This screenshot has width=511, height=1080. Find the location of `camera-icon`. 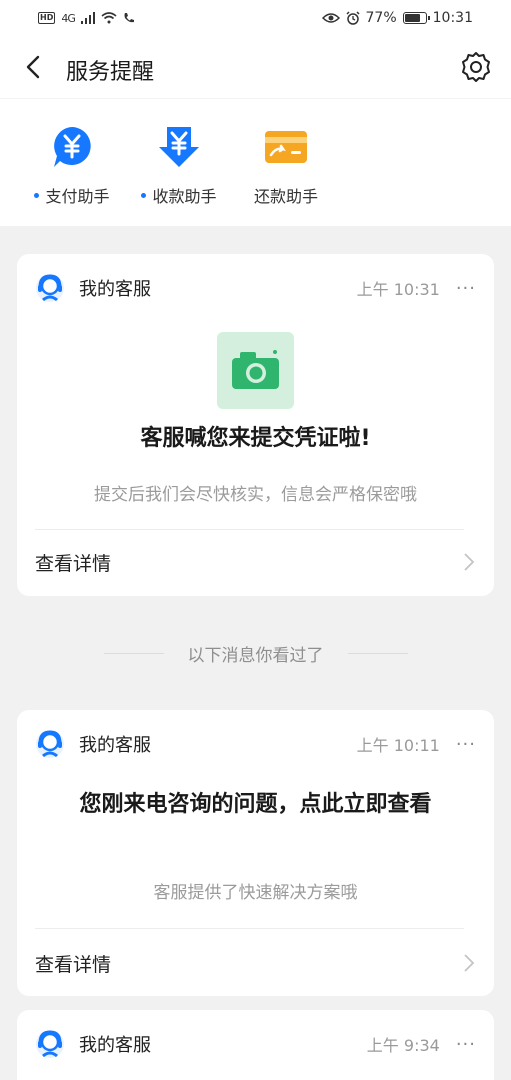

camera-icon is located at coordinates (255, 370).